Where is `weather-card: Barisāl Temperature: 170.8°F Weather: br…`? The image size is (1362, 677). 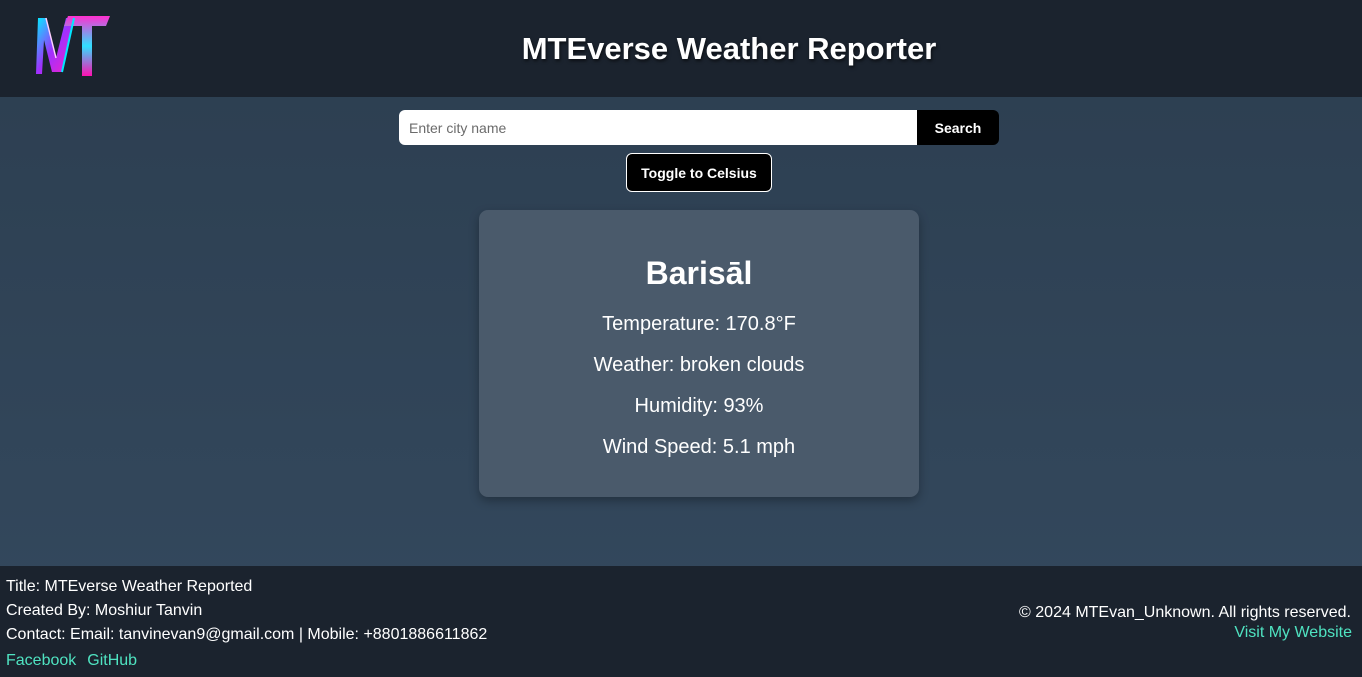
weather-card: Barisāl Temperature: 170.8°F Weather: br… is located at coordinates (699, 353).